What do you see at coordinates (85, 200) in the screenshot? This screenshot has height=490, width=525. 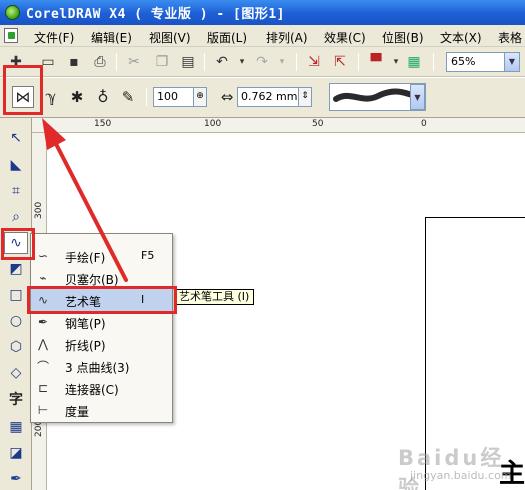 I see `annotation-arrow` at bounding box center [85, 200].